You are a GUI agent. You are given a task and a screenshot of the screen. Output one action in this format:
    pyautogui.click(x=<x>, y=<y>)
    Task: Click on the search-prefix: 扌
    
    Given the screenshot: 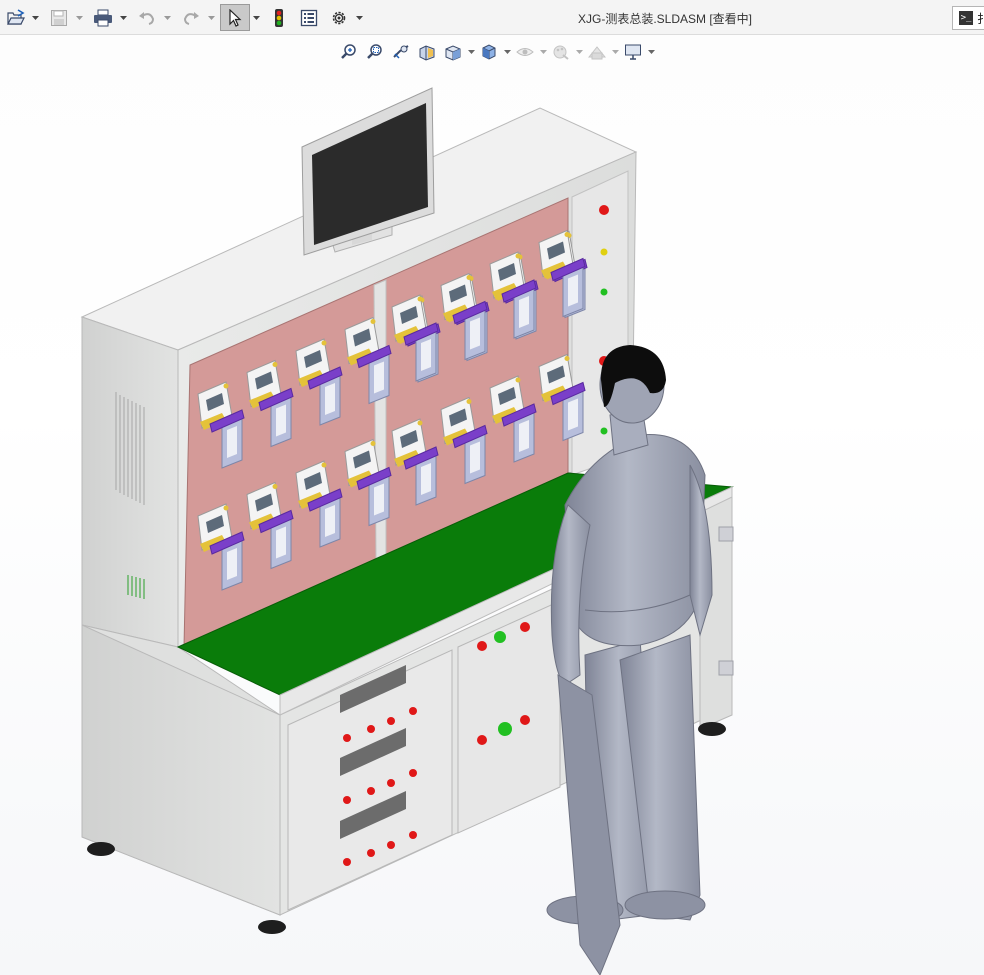 What is the action you would take?
    pyautogui.click(x=980, y=19)
    